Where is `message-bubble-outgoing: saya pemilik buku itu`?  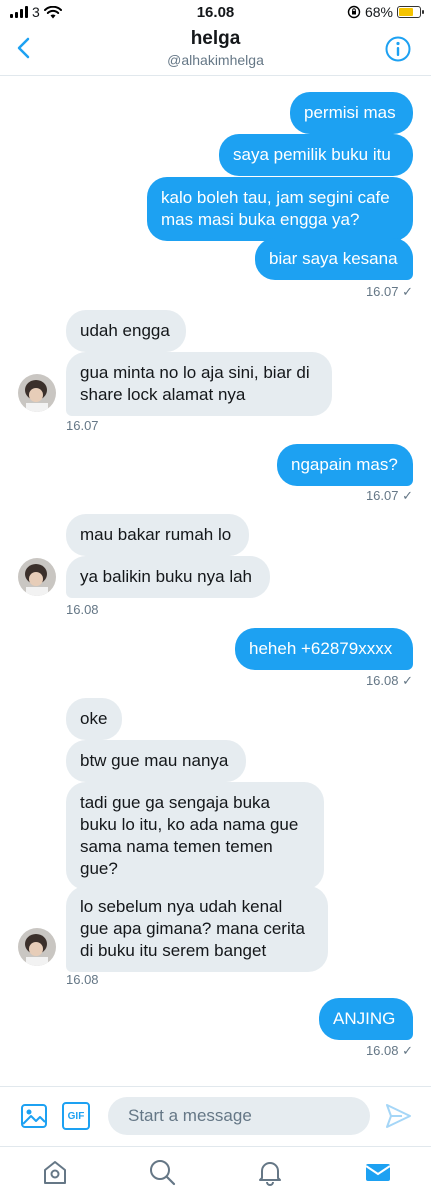 message-bubble-outgoing: saya pemilik buku itu is located at coordinates (316, 155).